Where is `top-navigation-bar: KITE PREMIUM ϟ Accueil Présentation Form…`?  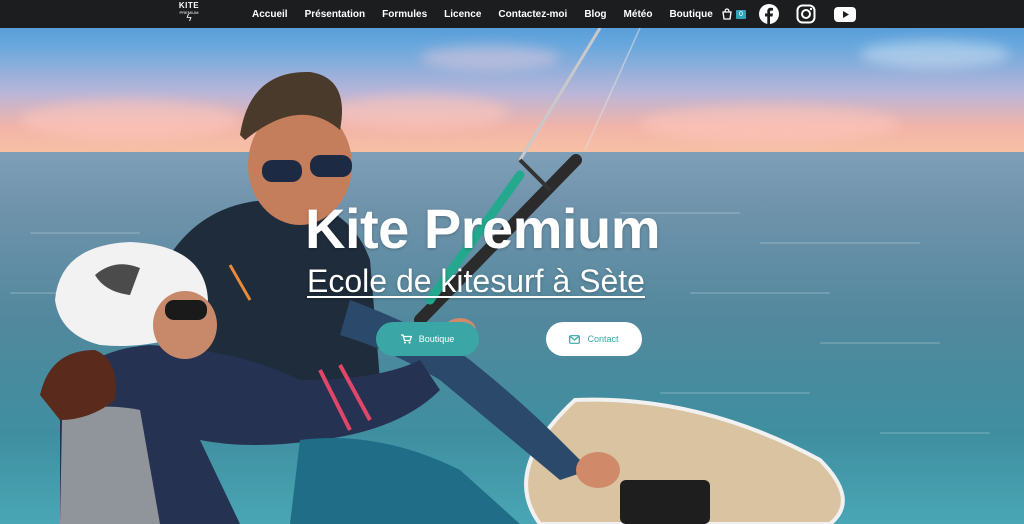 top-navigation-bar: KITE PREMIUM ϟ Accueil Présentation Form… is located at coordinates (512, 14).